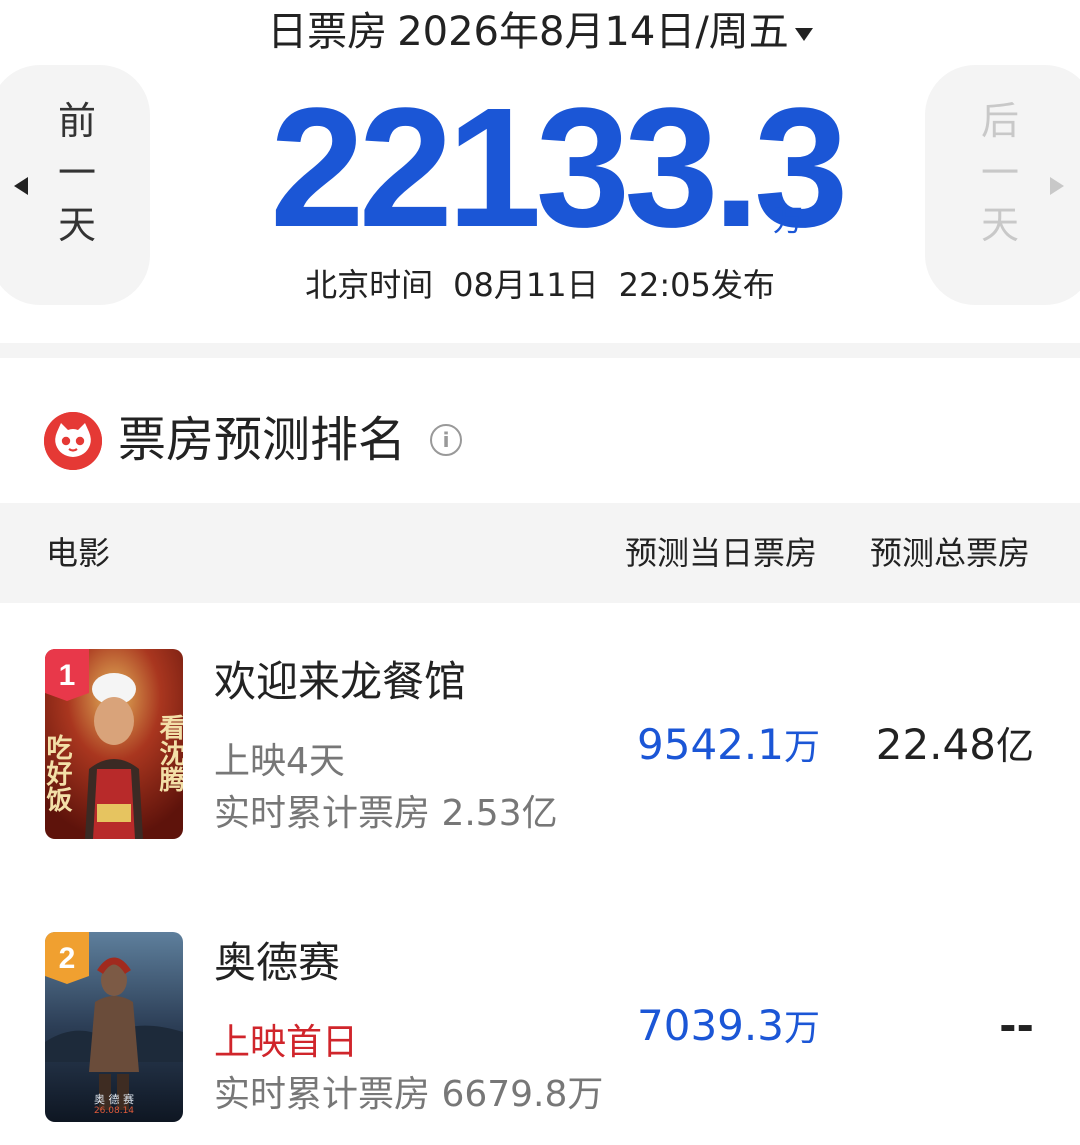  Describe the element at coordinates (386, 813) in the screenshot. I see `cumulative-box-office: 实时累计票房 2.53亿` at that location.